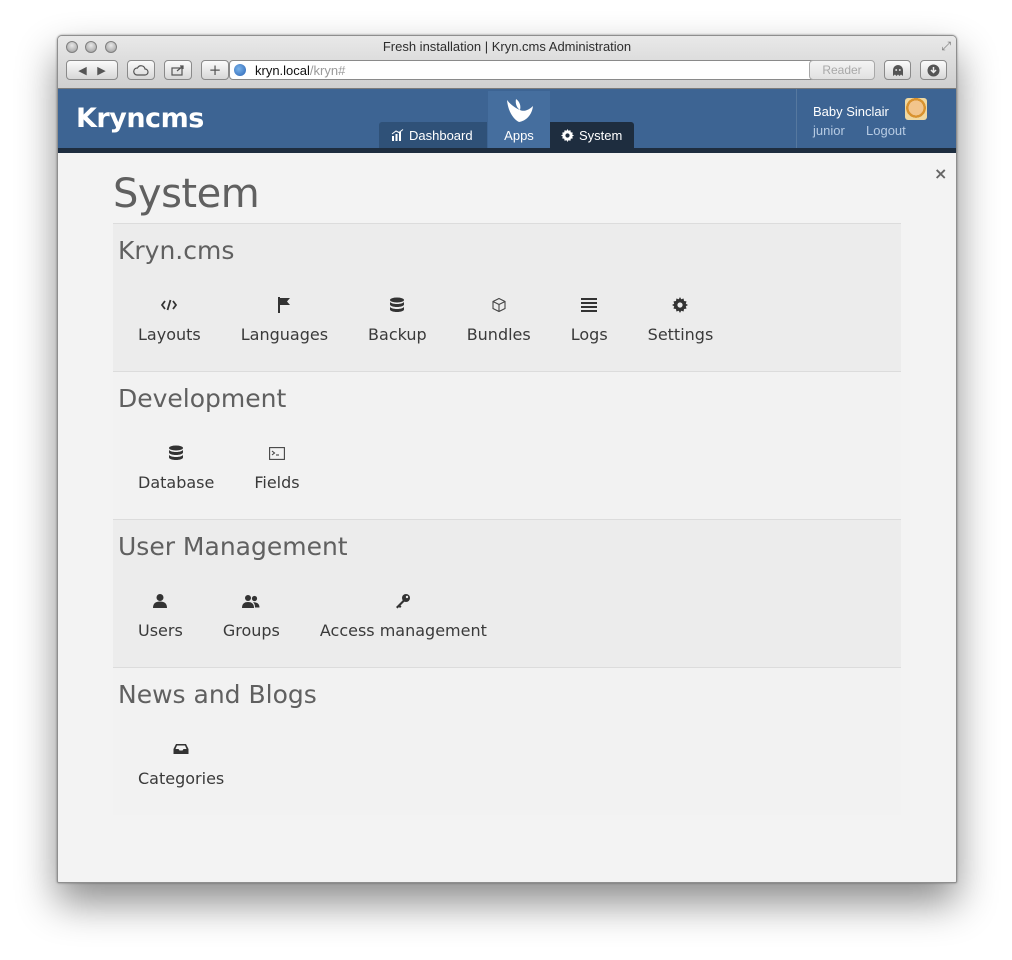  I want to click on item-backup: Backup, so click(397, 319).